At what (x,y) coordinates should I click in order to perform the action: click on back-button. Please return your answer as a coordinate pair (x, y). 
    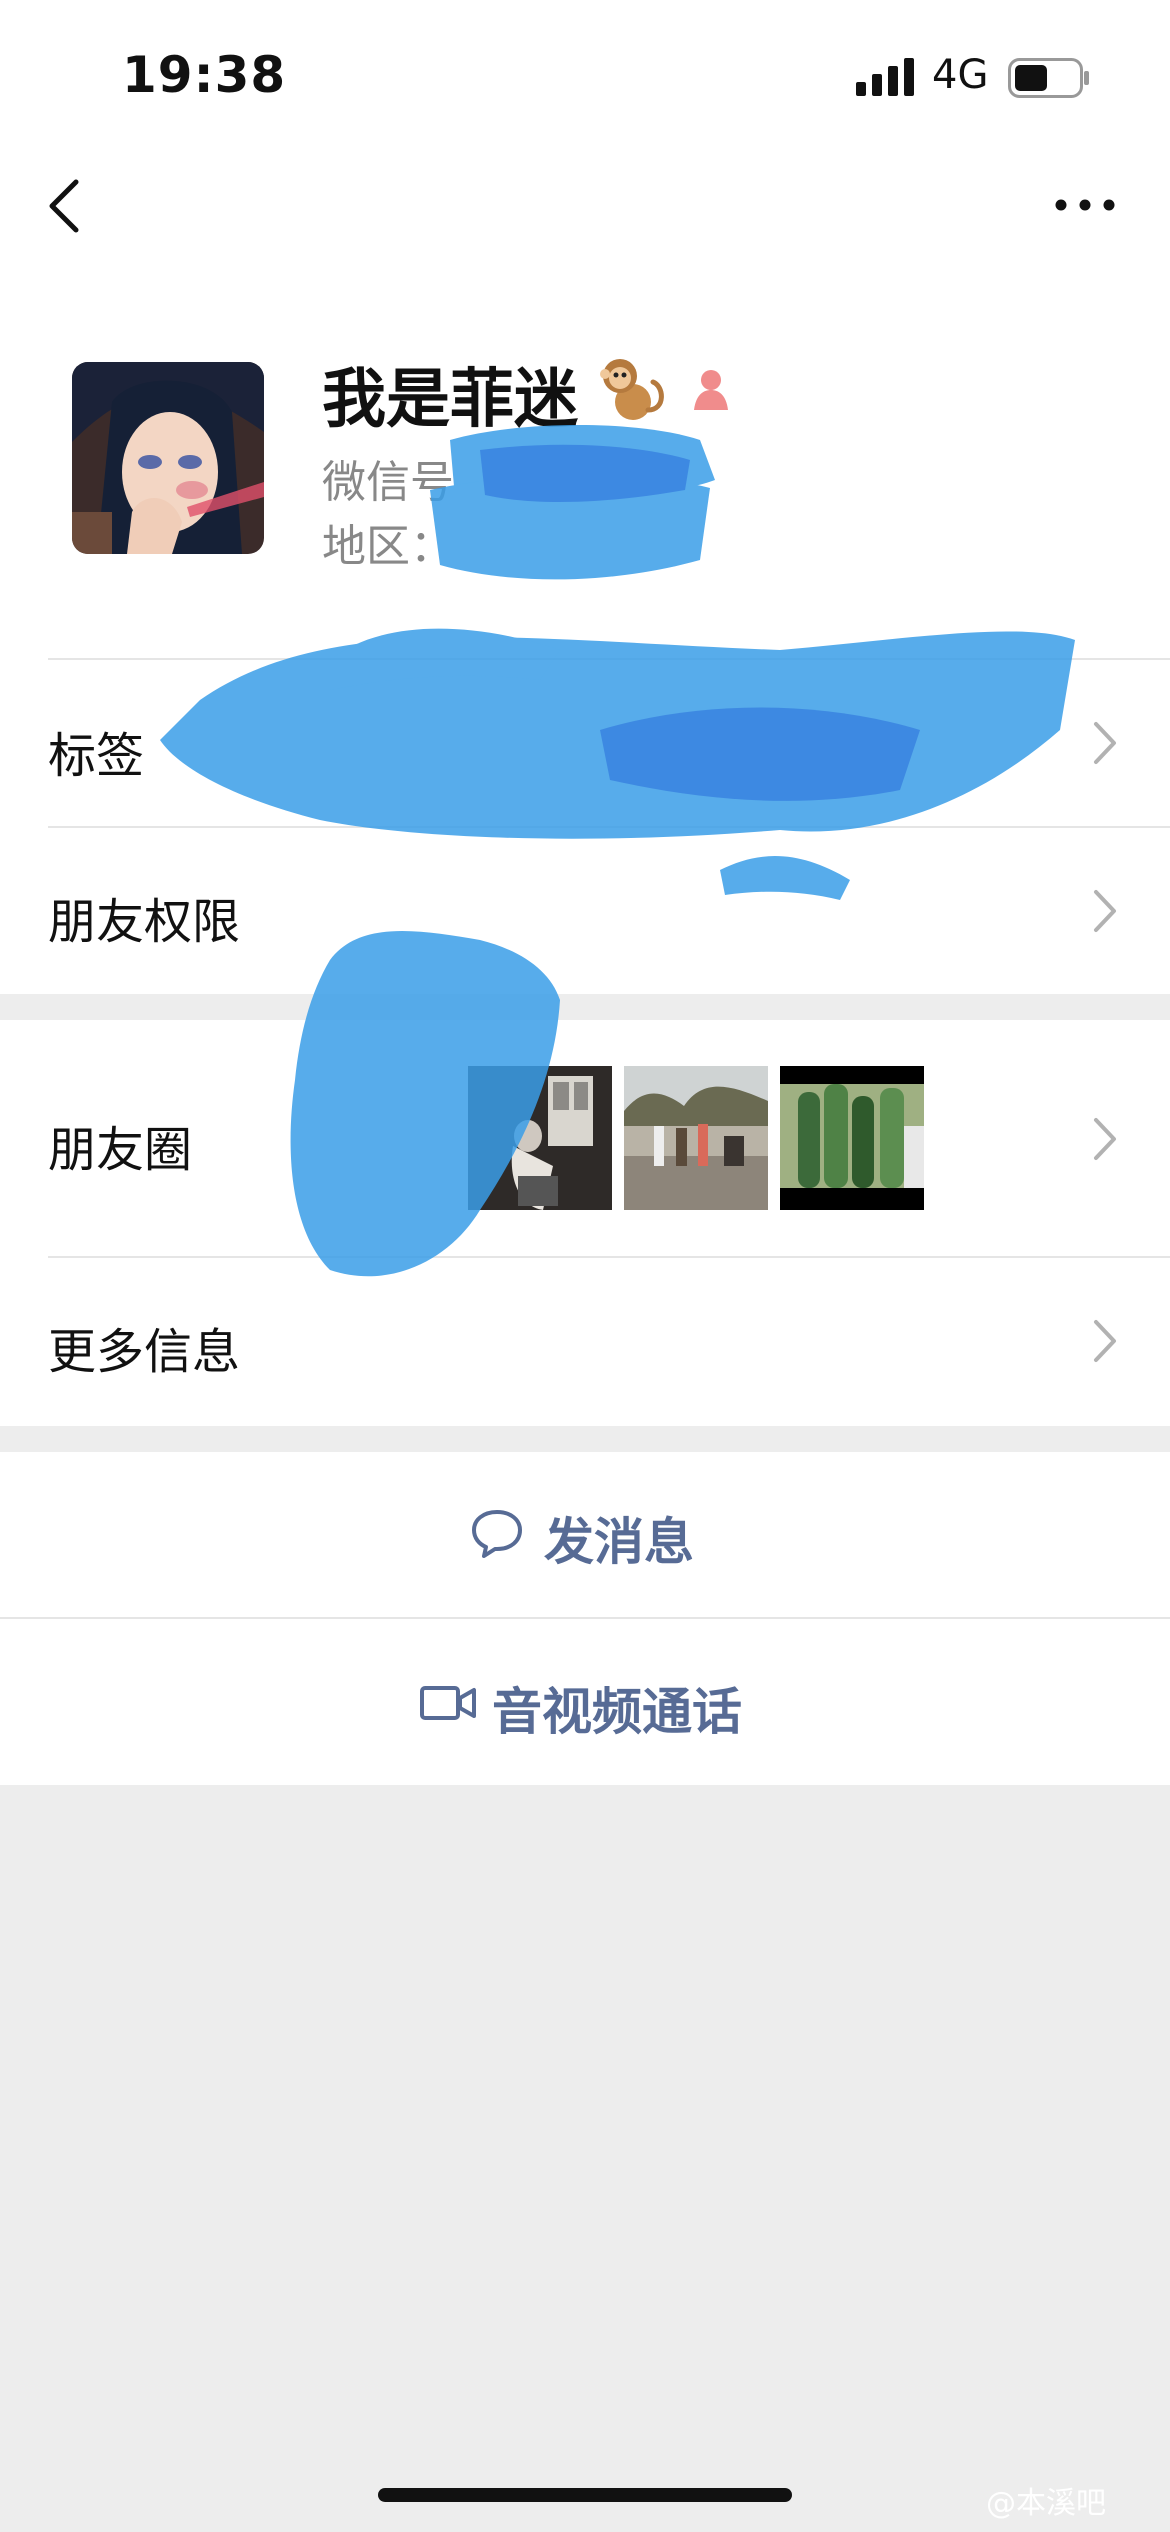
    Looking at the image, I should click on (66, 205).